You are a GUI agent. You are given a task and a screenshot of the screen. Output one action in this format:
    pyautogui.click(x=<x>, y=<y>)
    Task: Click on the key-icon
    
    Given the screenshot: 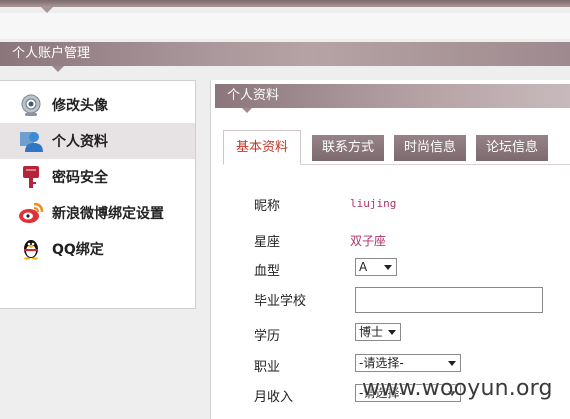 What is the action you would take?
    pyautogui.click(x=31, y=177)
    